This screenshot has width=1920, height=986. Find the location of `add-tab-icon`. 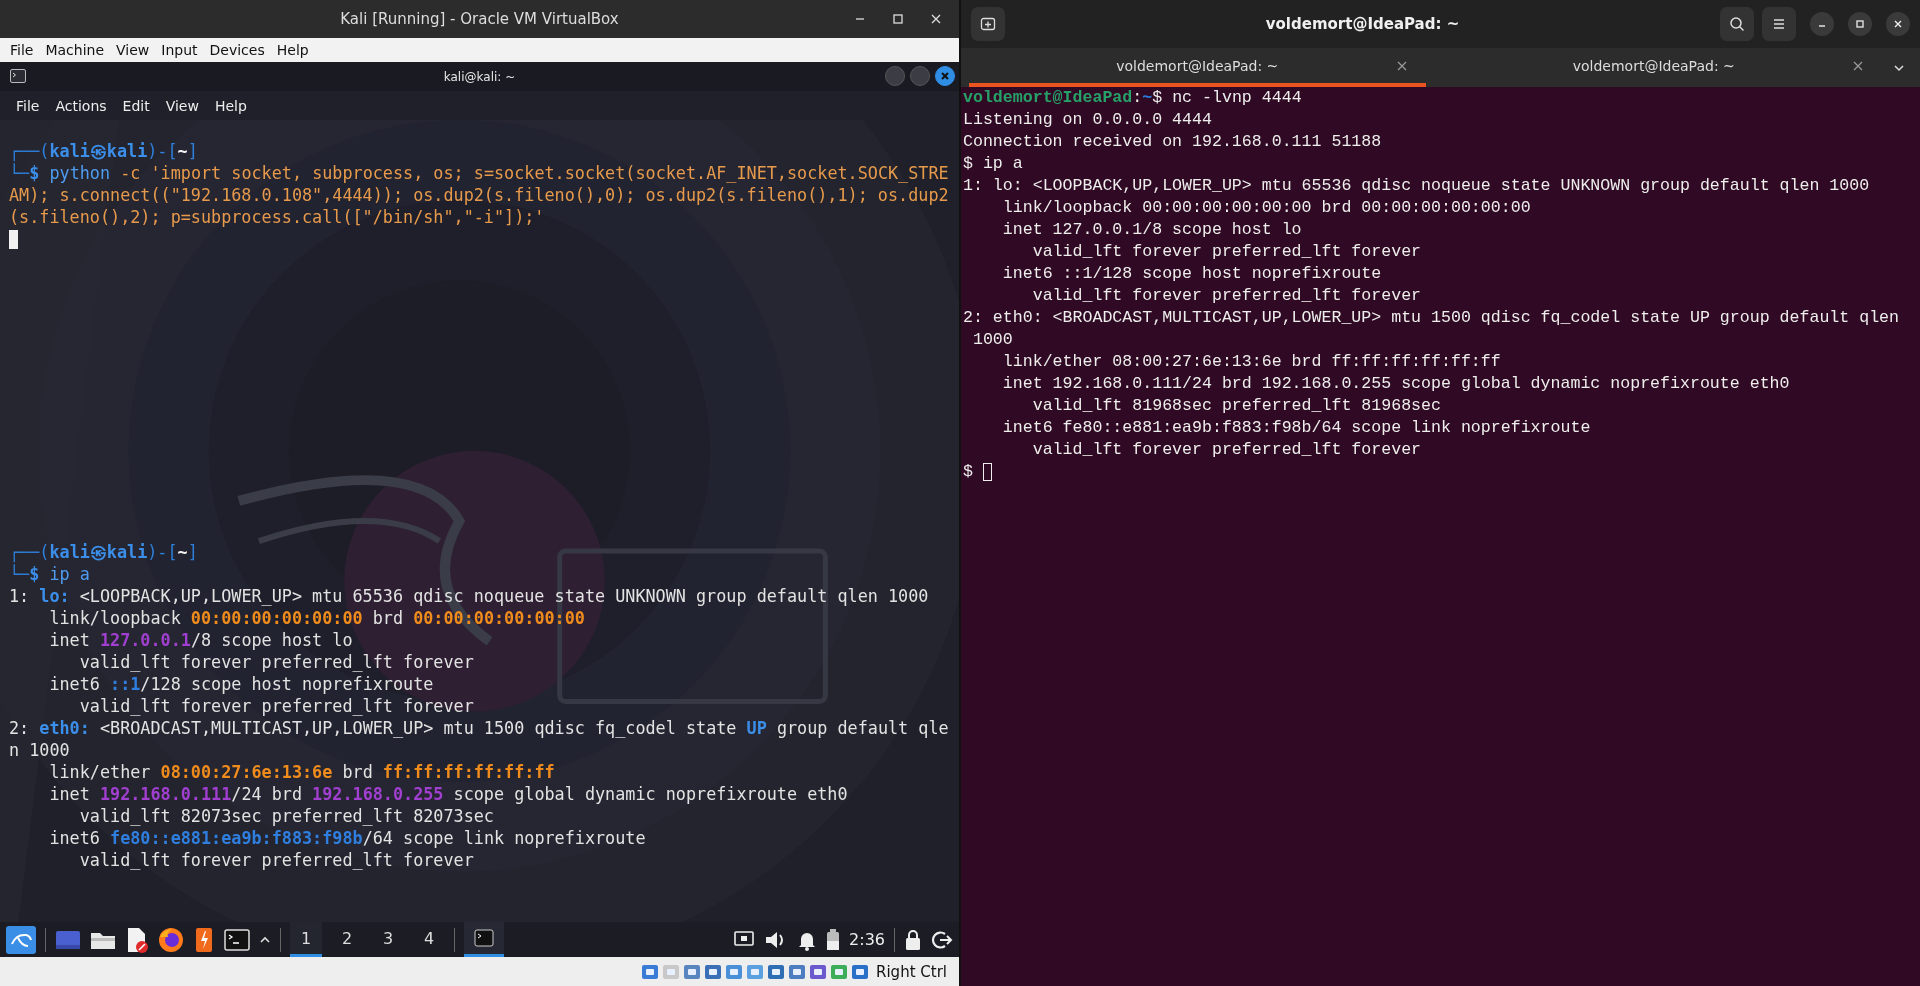

add-tab-icon is located at coordinates (988, 24).